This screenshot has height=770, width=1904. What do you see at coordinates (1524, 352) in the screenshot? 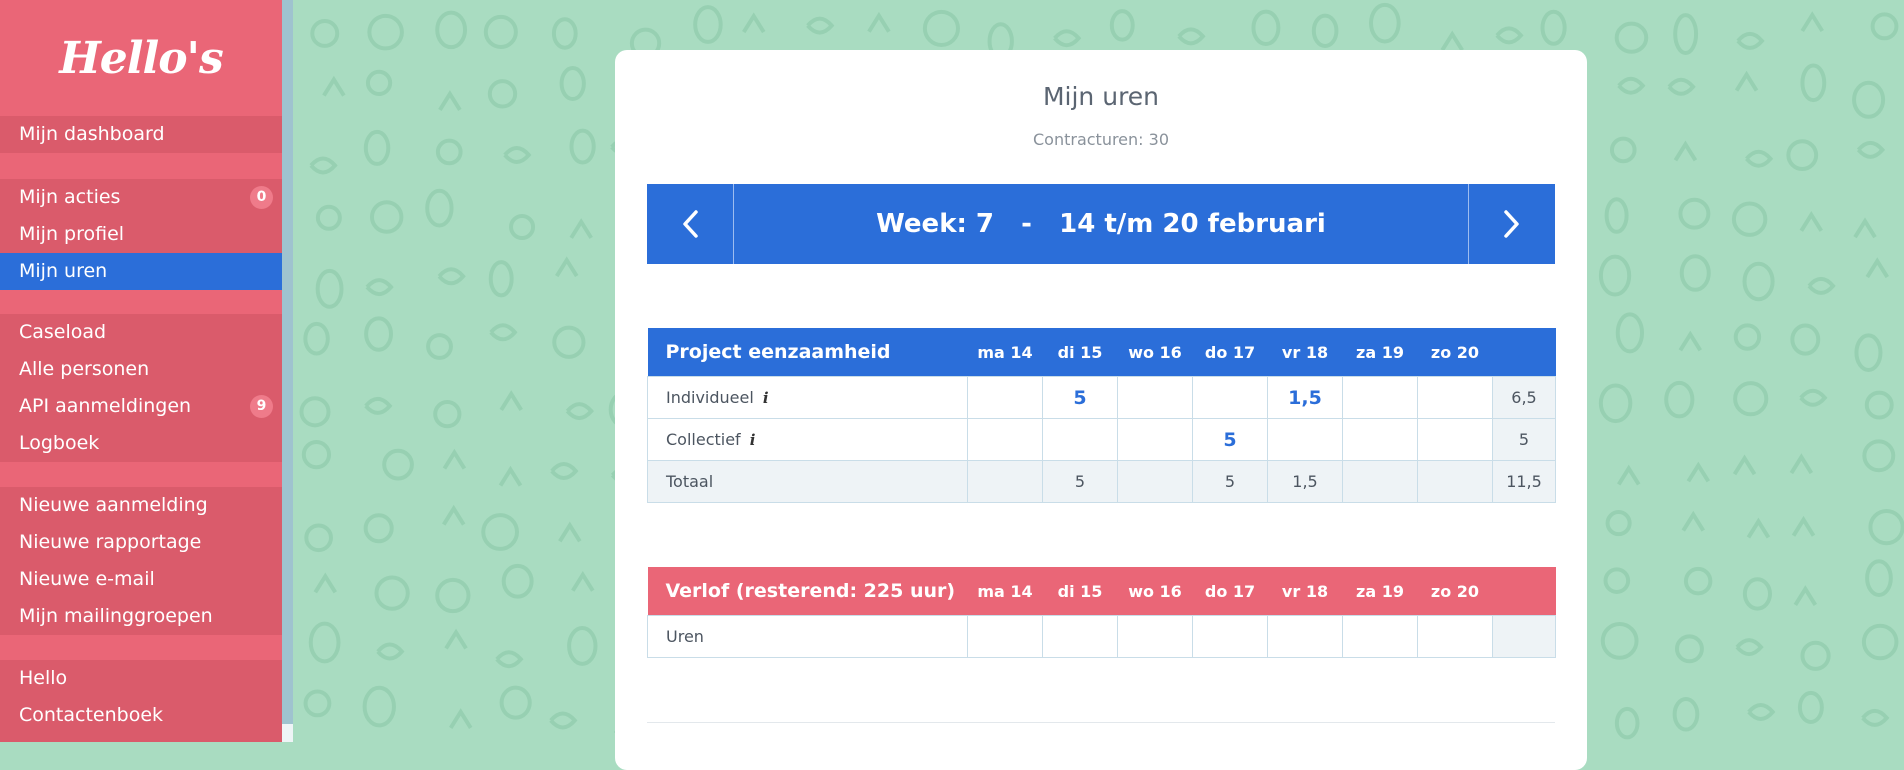
I see `total-header` at bounding box center [1524, 352].